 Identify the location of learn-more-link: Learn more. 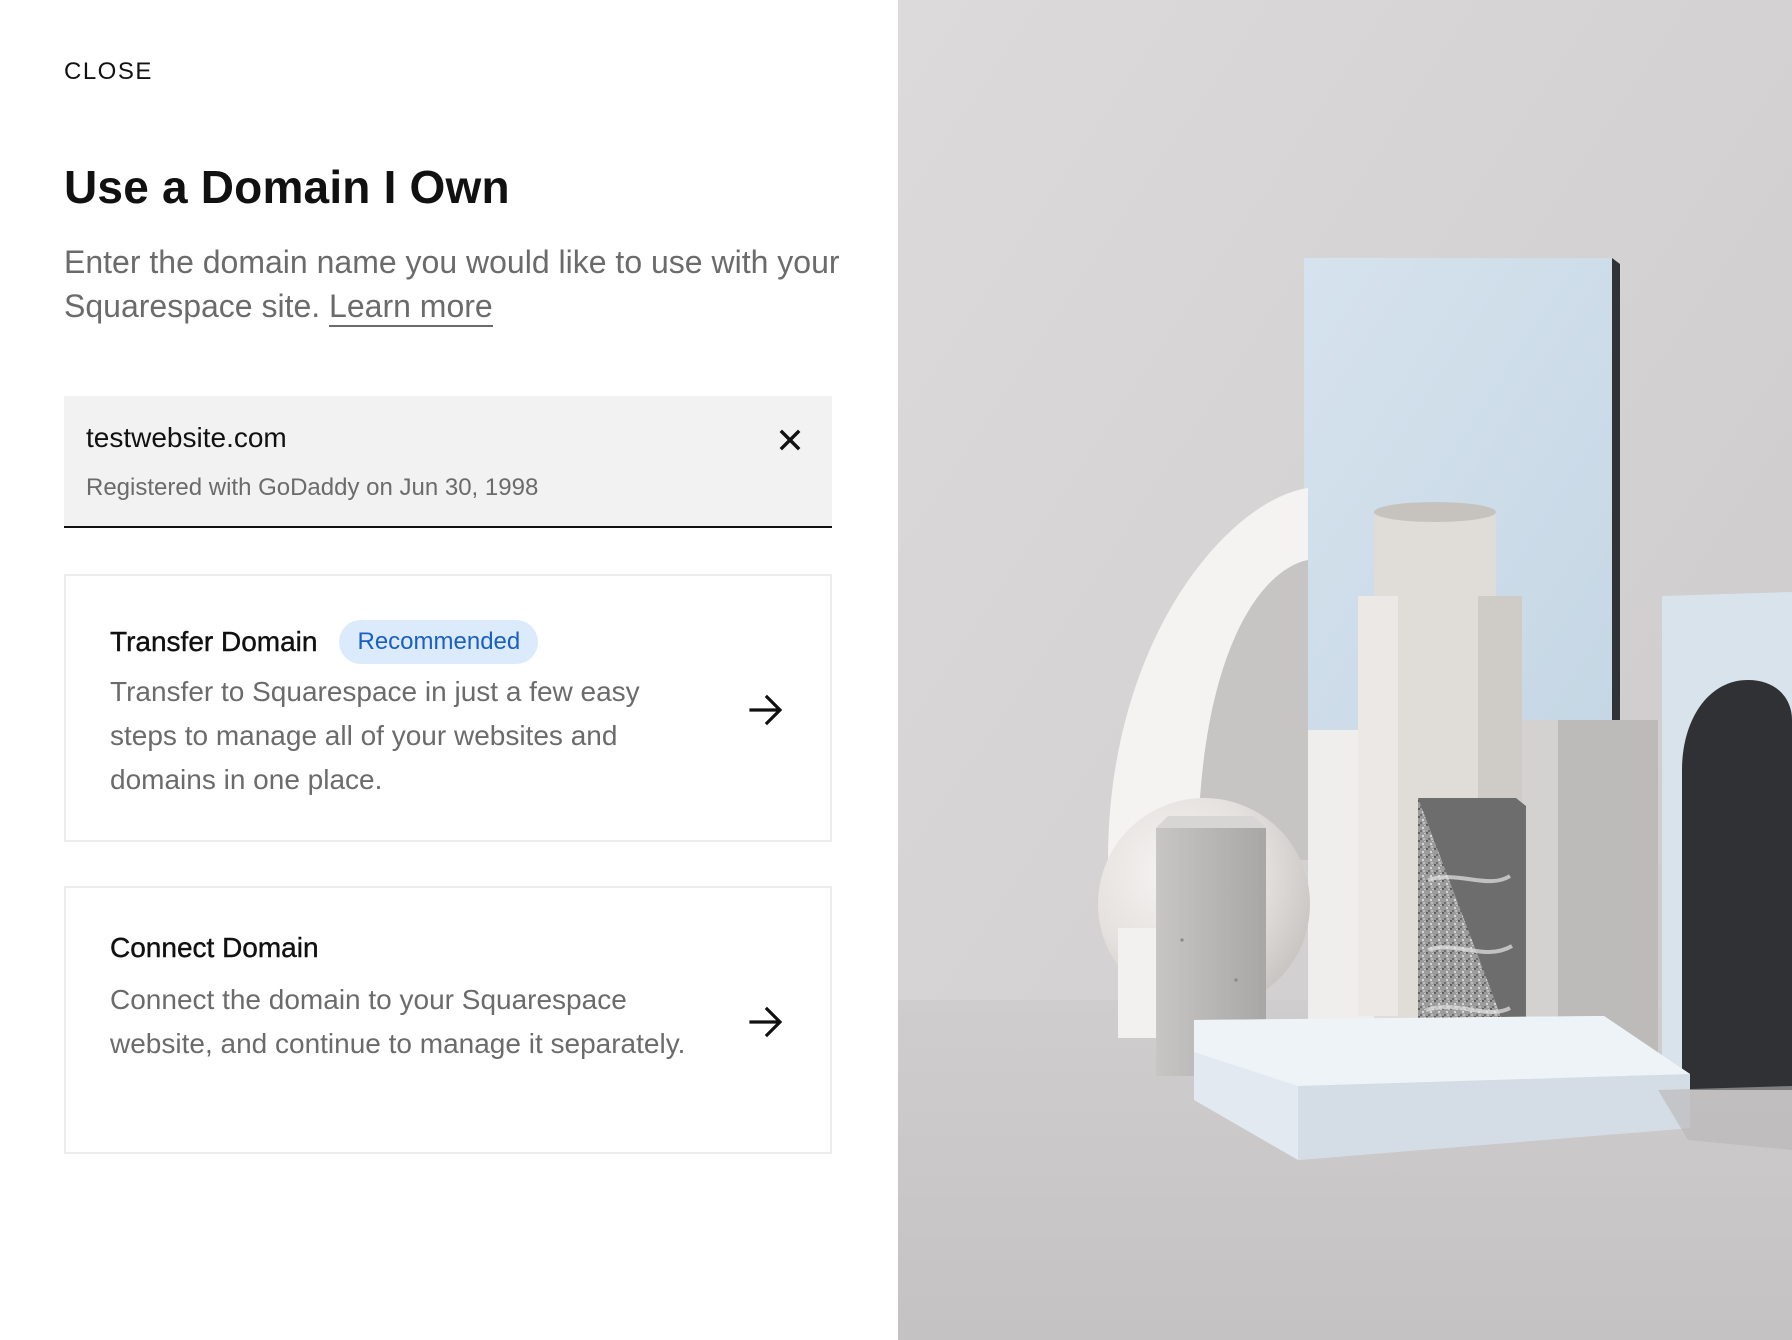
(411, 307).